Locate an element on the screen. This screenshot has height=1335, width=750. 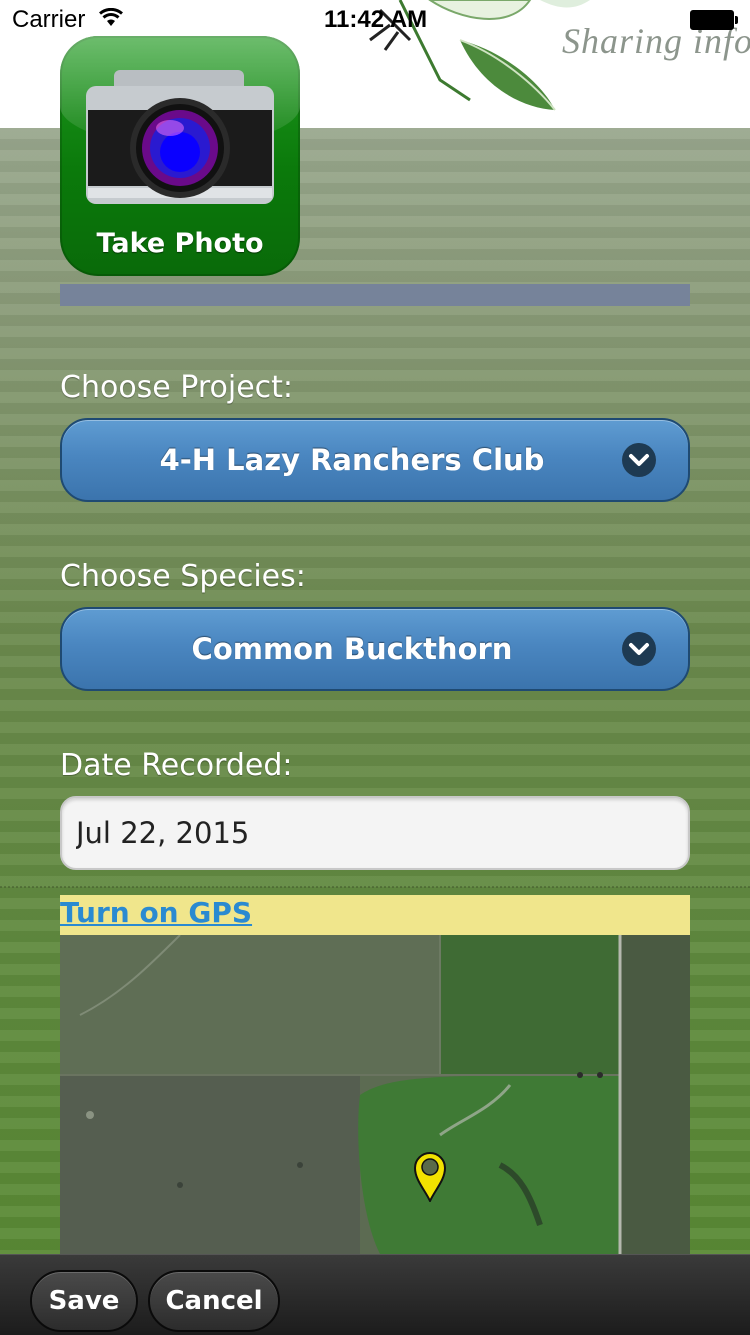
dotted-divider is located at coordinates (375, 887).